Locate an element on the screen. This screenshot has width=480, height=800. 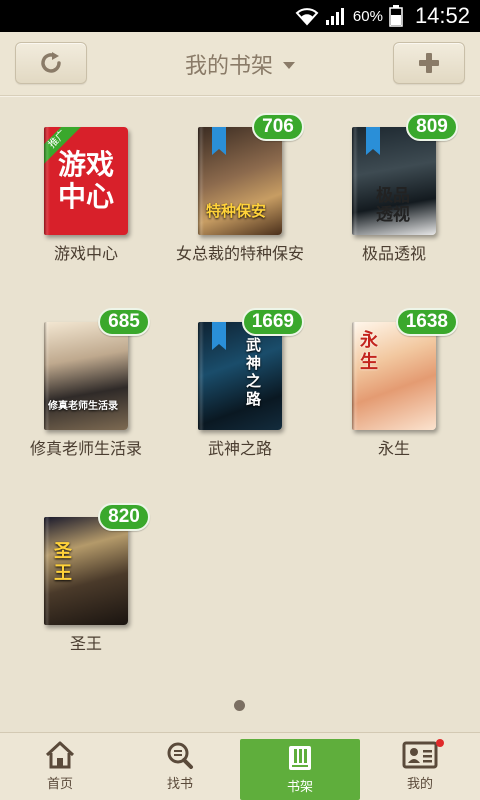
update-count-badge: 809 is located at coordinates (432, 127).